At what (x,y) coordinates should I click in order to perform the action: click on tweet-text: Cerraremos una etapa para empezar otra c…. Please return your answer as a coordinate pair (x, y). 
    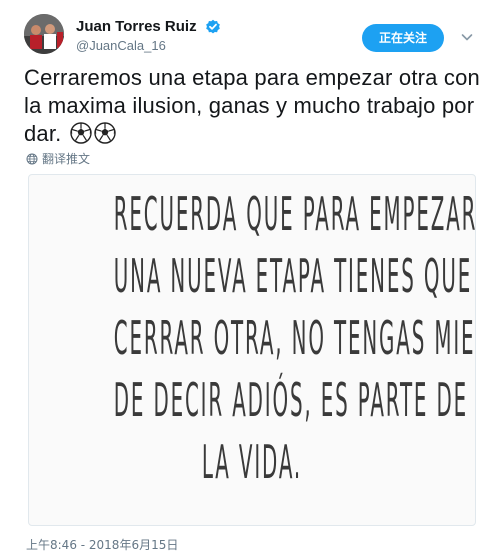
    Looking at the image, I should click on (254, 106).